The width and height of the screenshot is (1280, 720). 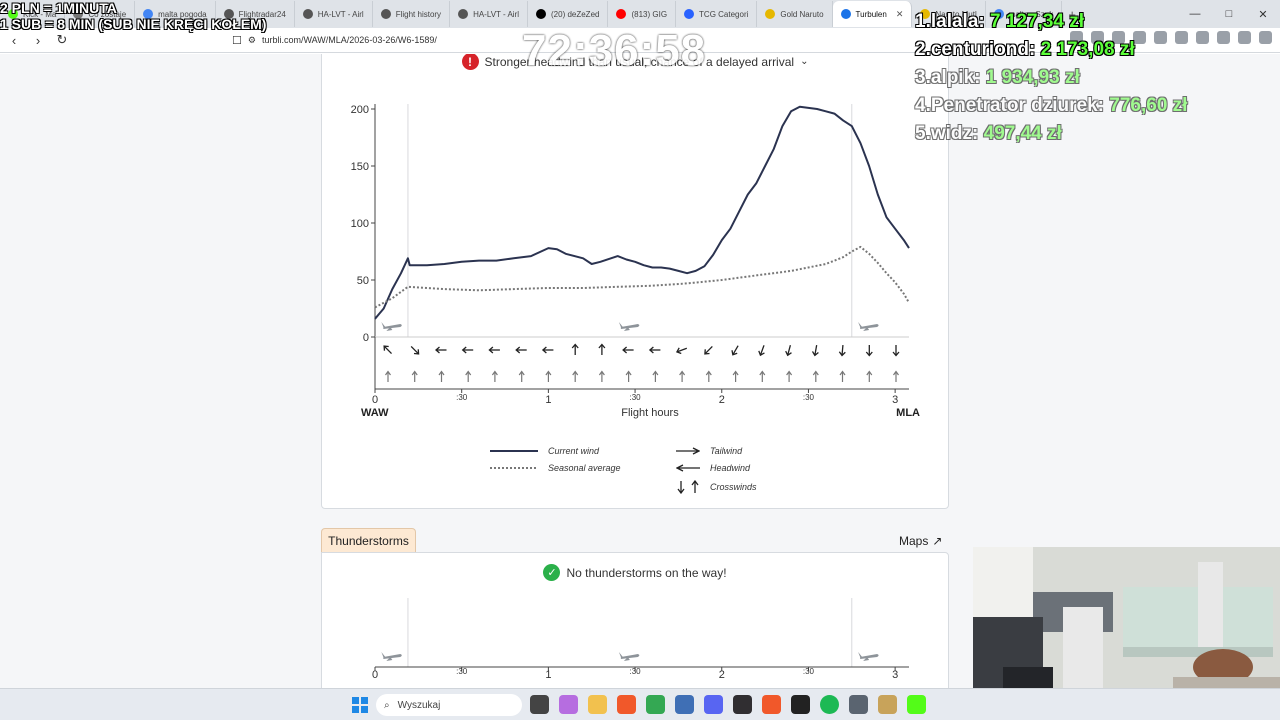 What do you see at coordinates (548, 675) in the screenshot?
I see `storm-x-tick-label: 1` at bounding box center [548, 675].